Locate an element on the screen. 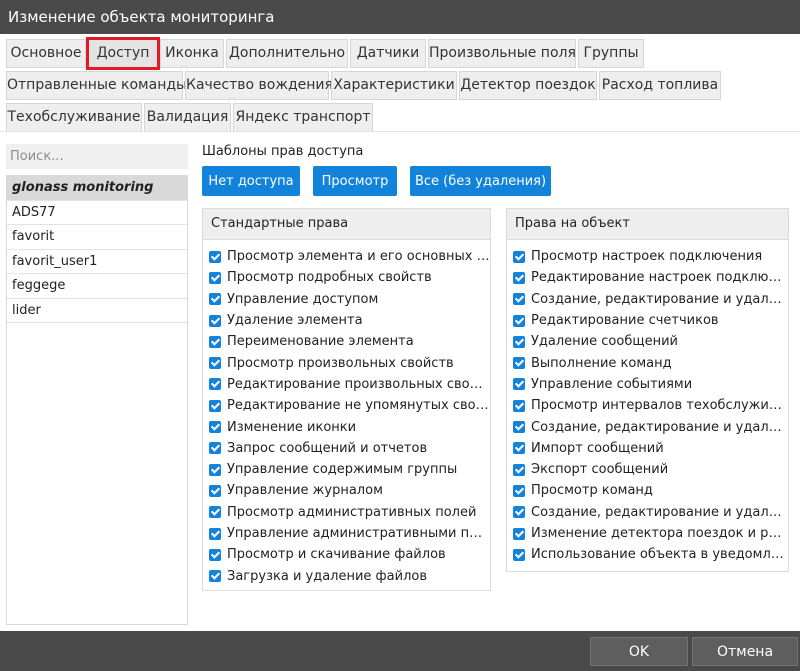  permission-row: Выполнение команд is located at coordinates (647, 362).